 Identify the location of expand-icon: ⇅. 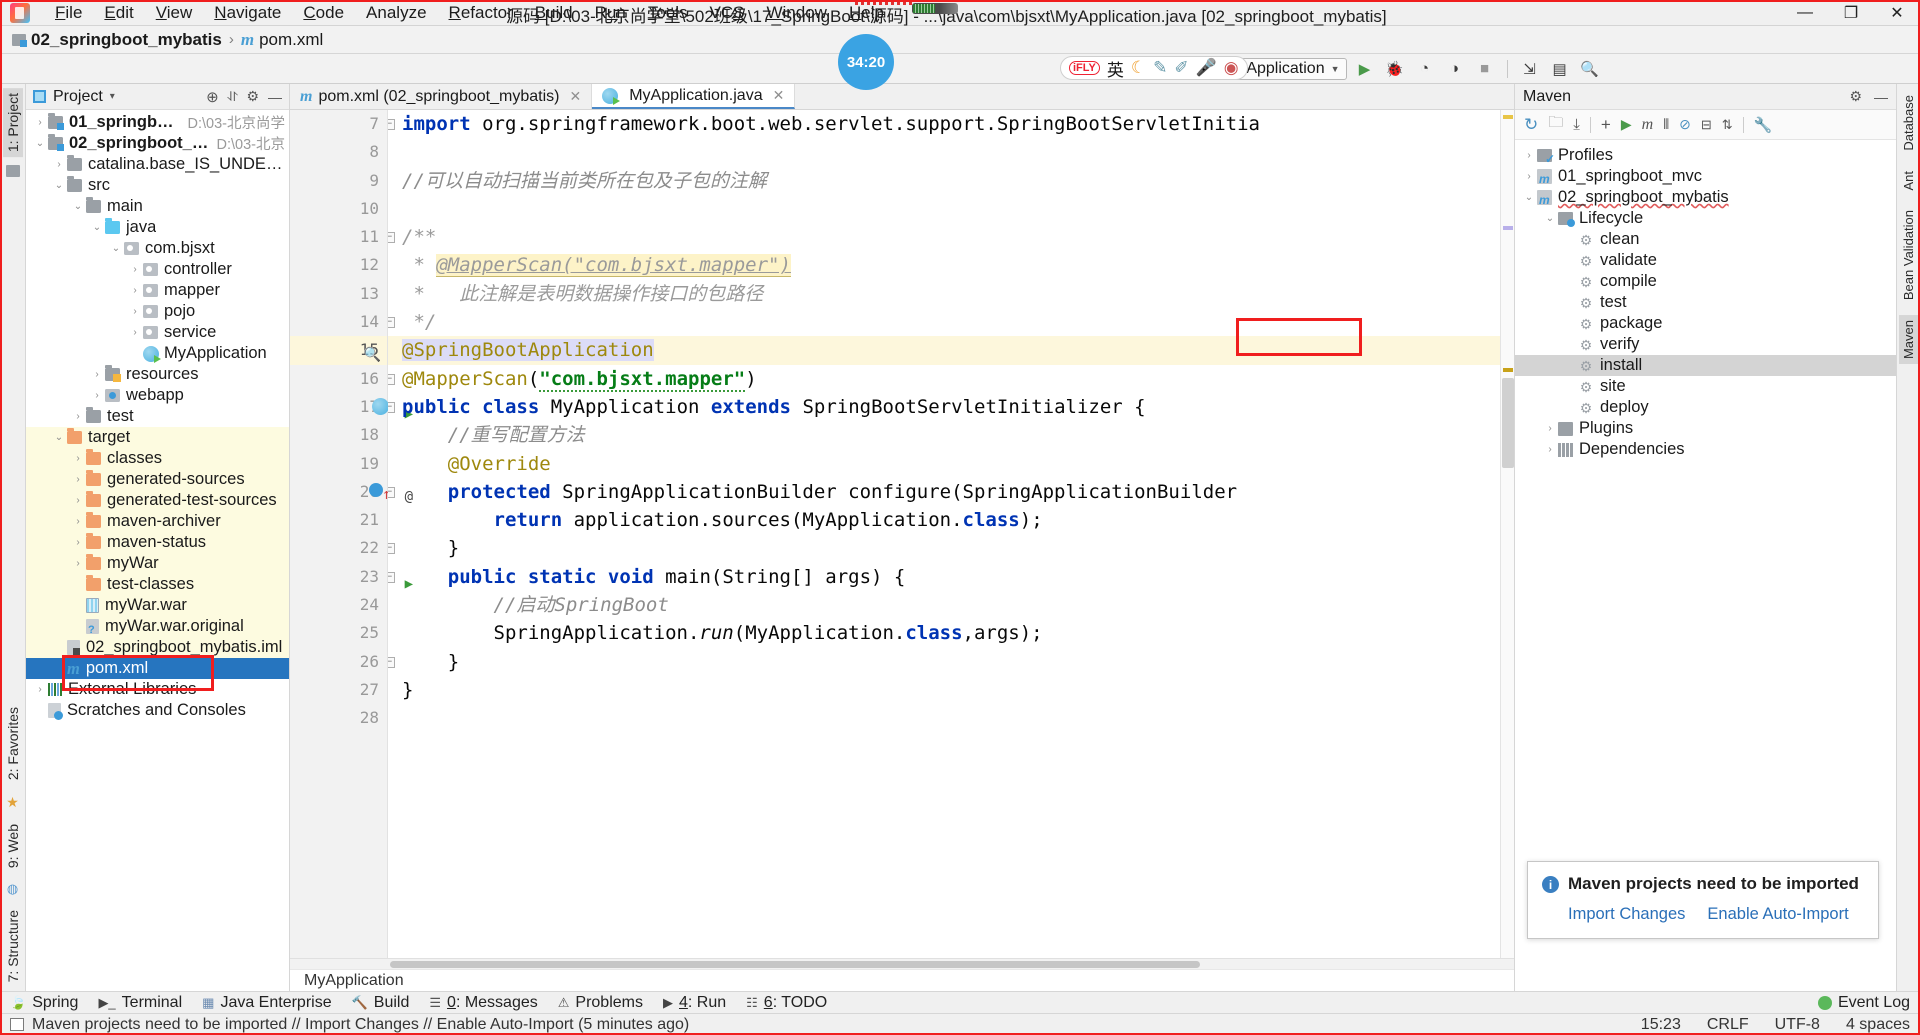
(1727, 125).